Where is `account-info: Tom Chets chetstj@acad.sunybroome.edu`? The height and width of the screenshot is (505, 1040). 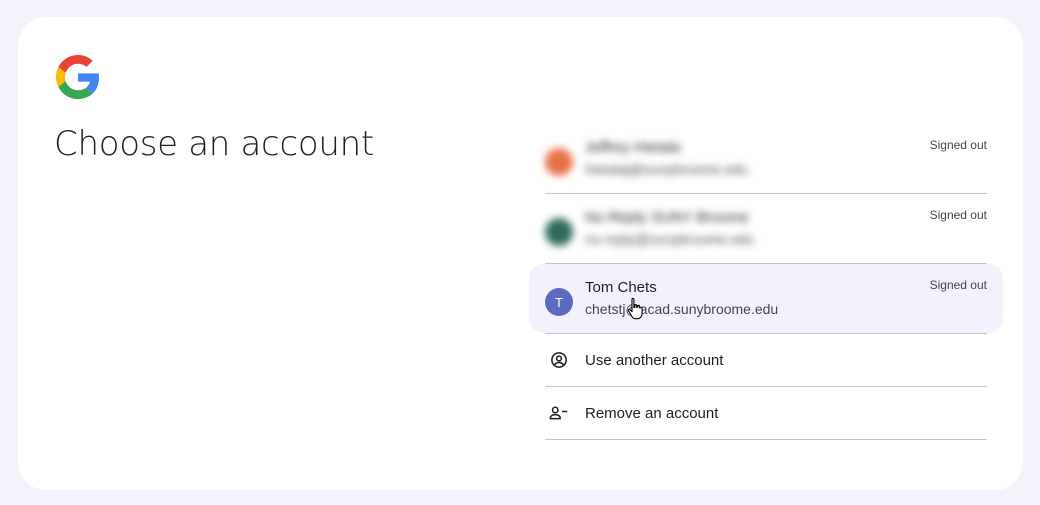 account-info: Tom Chets chetstj@acad.sunybroome.edu is located at coordinates (681, 298).